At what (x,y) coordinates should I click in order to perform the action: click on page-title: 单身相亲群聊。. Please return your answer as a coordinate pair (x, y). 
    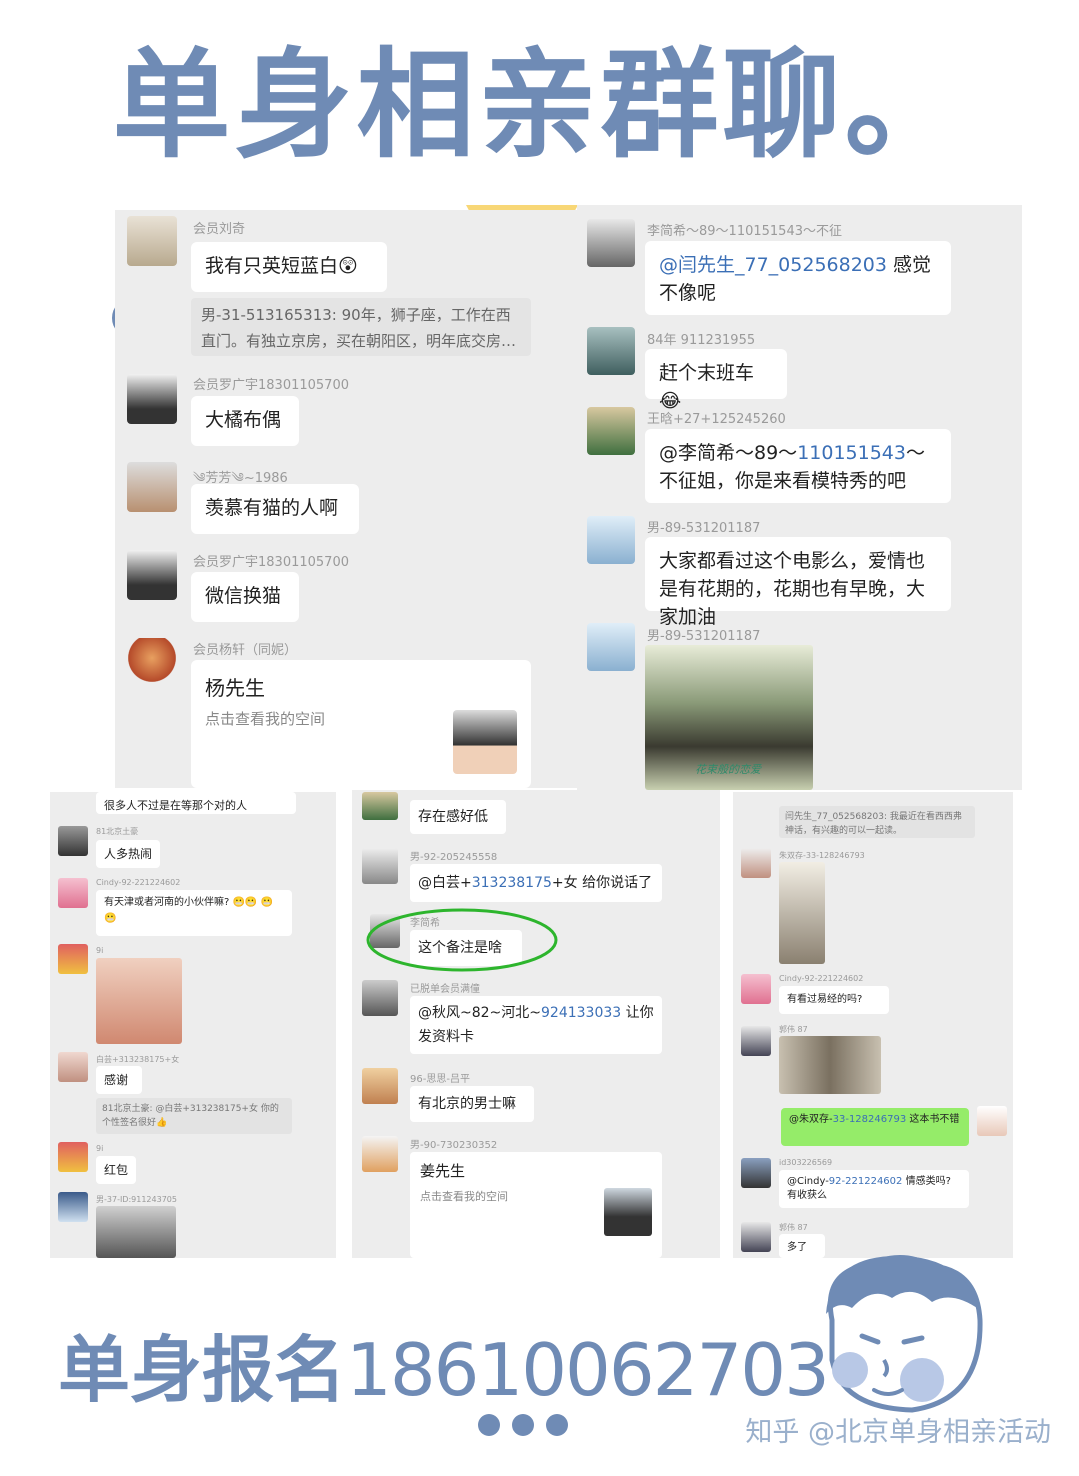
    Looking at the image, I should click on (539, 105).